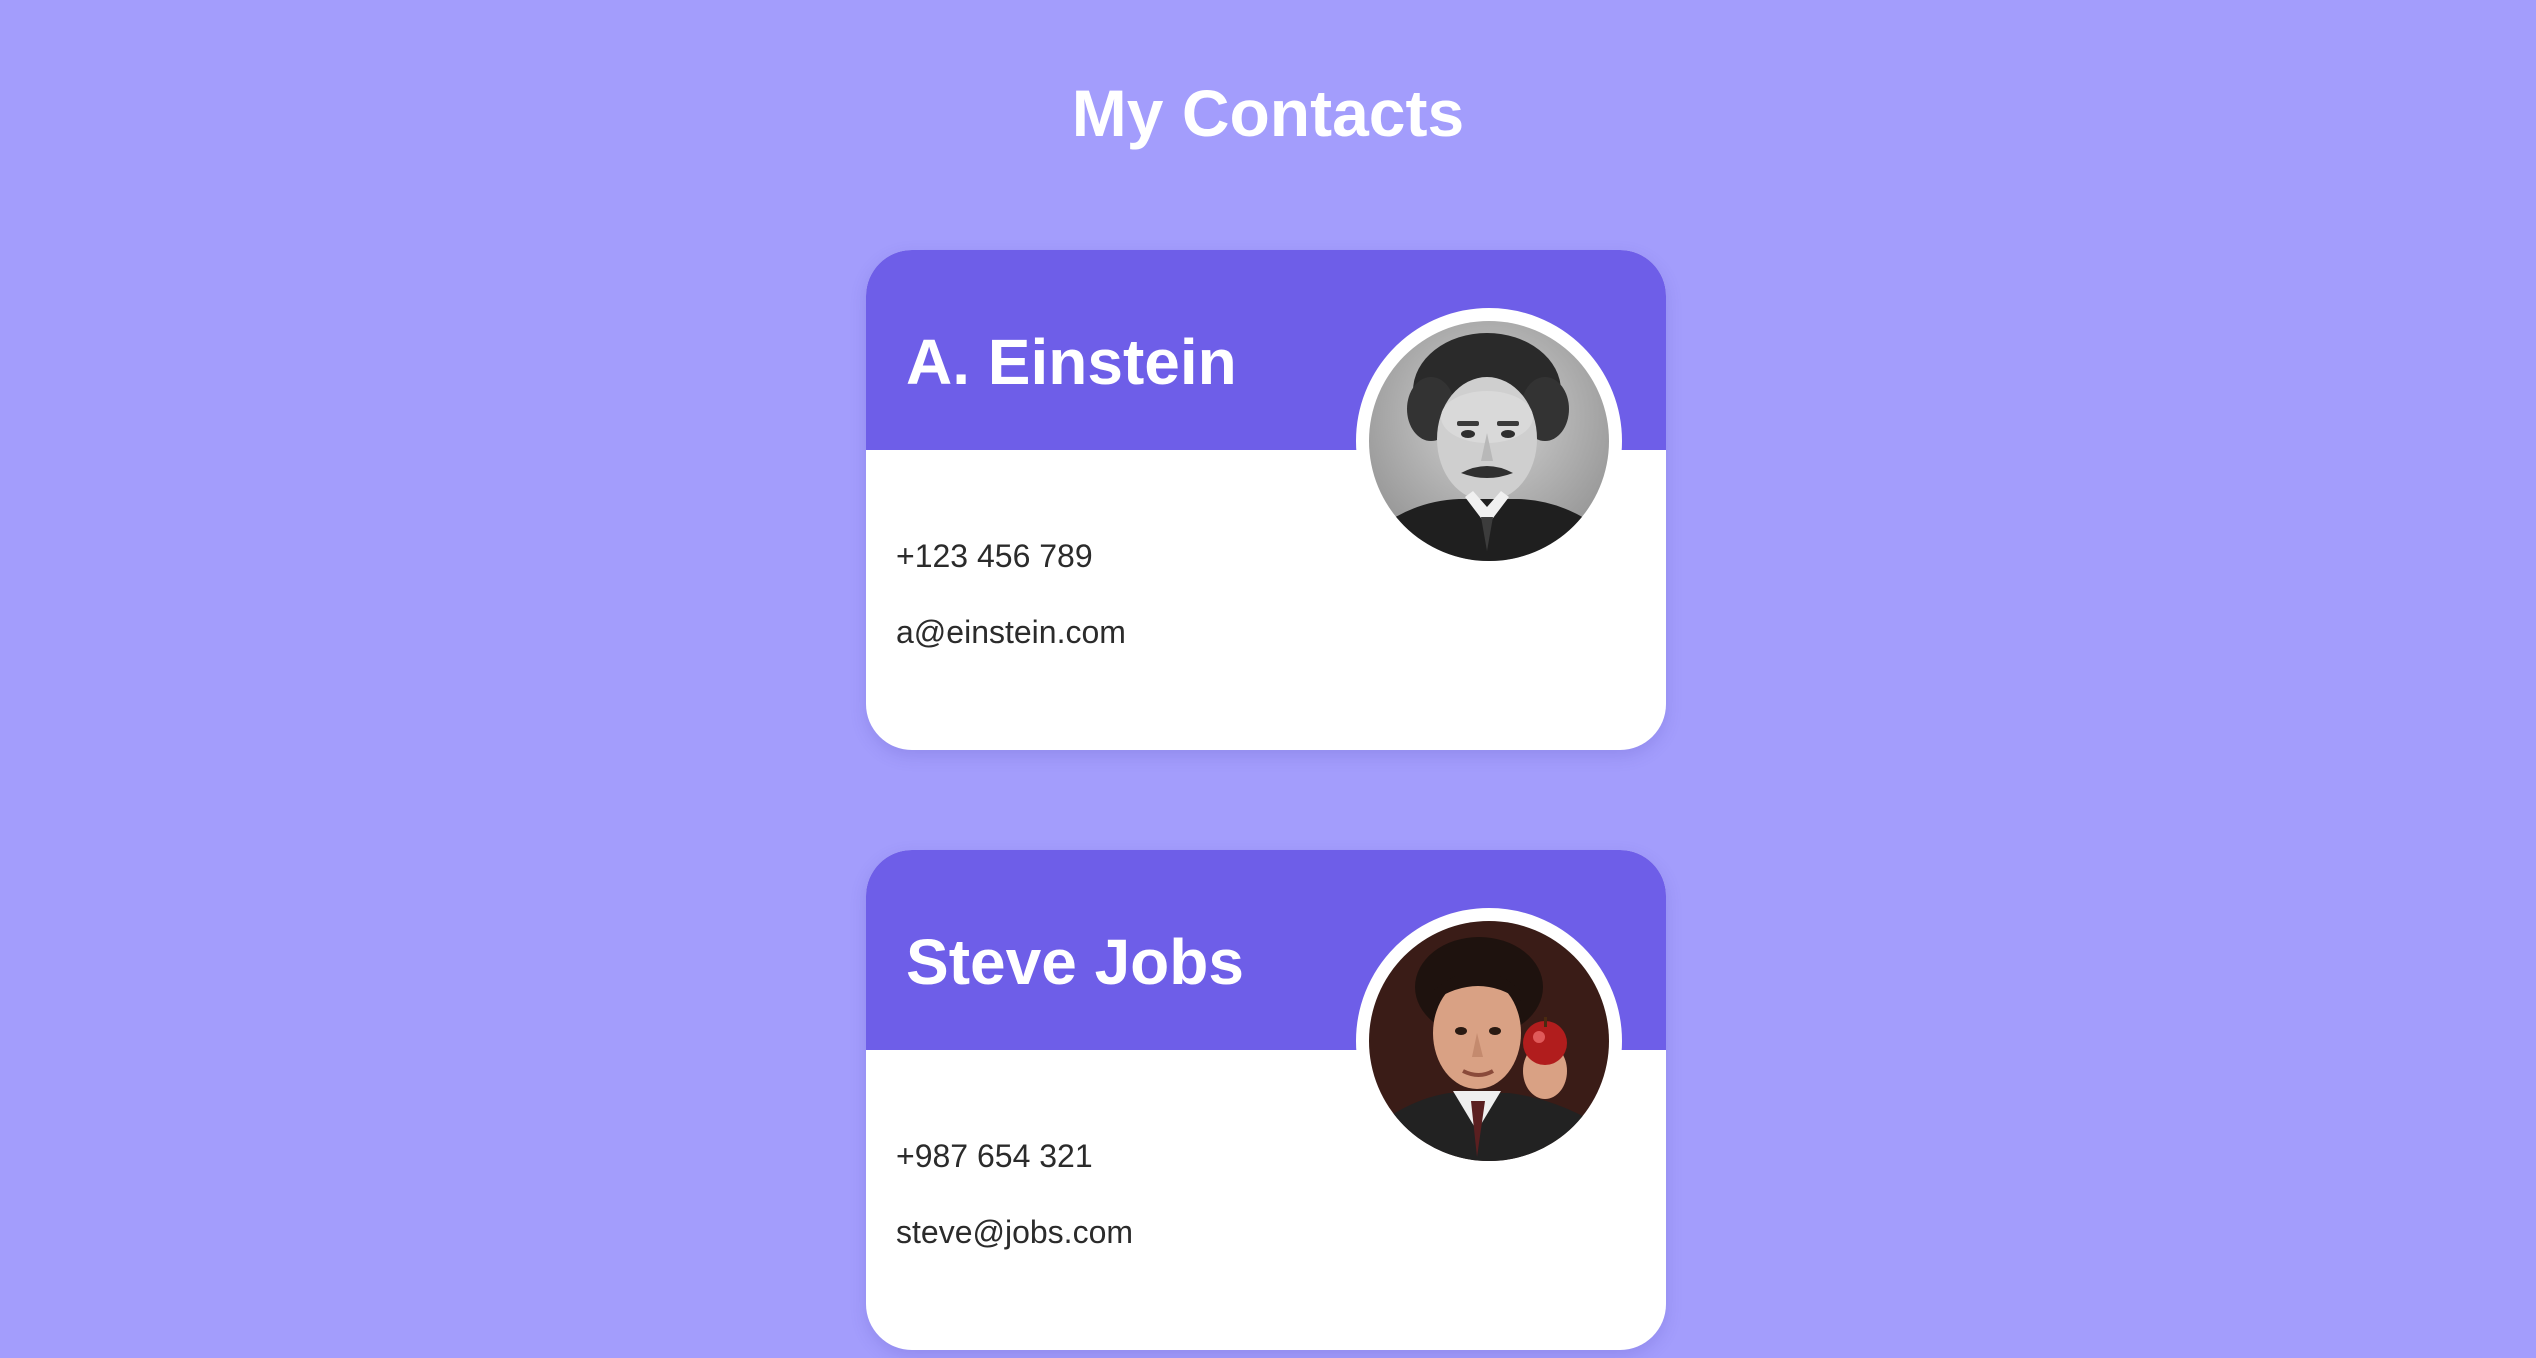 This screenshot has height=1358, width=2536. Describe the element at coordinates (1266, 500) in the screenshot. I see `contact-card: A. Einstein +123 456 789 a@einstein.com` at that location.